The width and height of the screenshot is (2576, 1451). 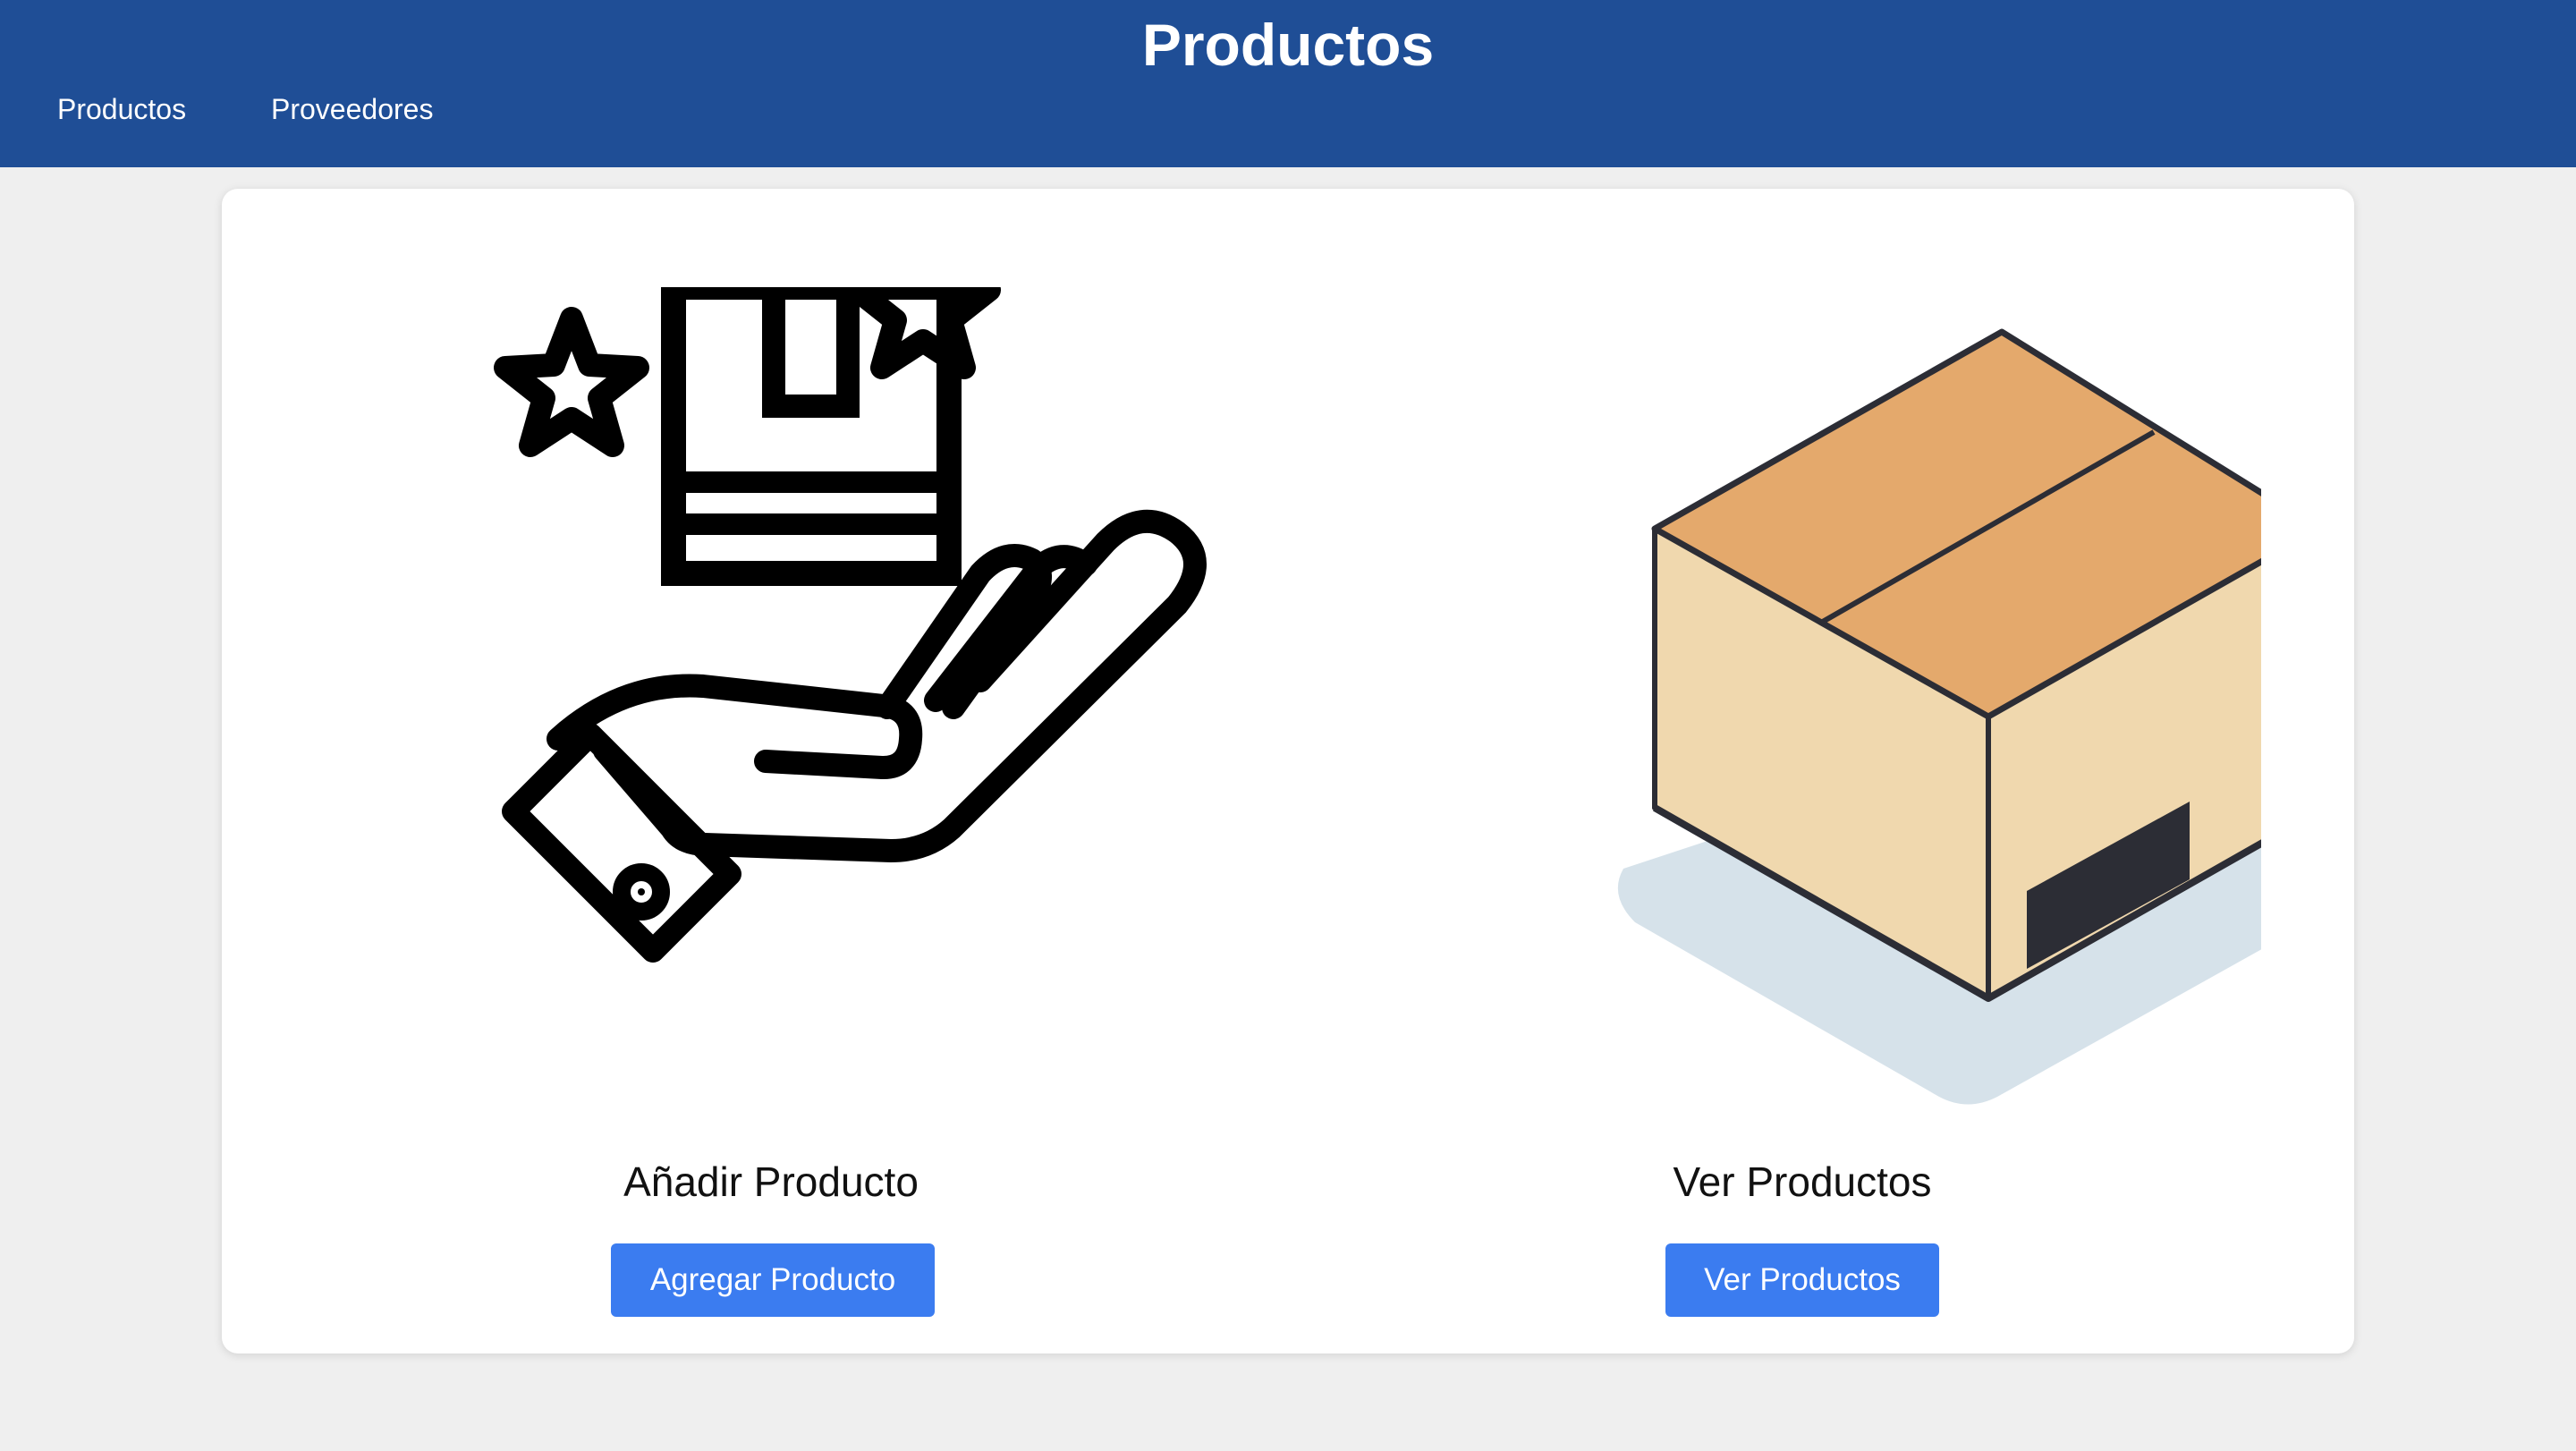 I want to click on top-header: Productos Productos Proveedores, so click(x=1288, y=83).